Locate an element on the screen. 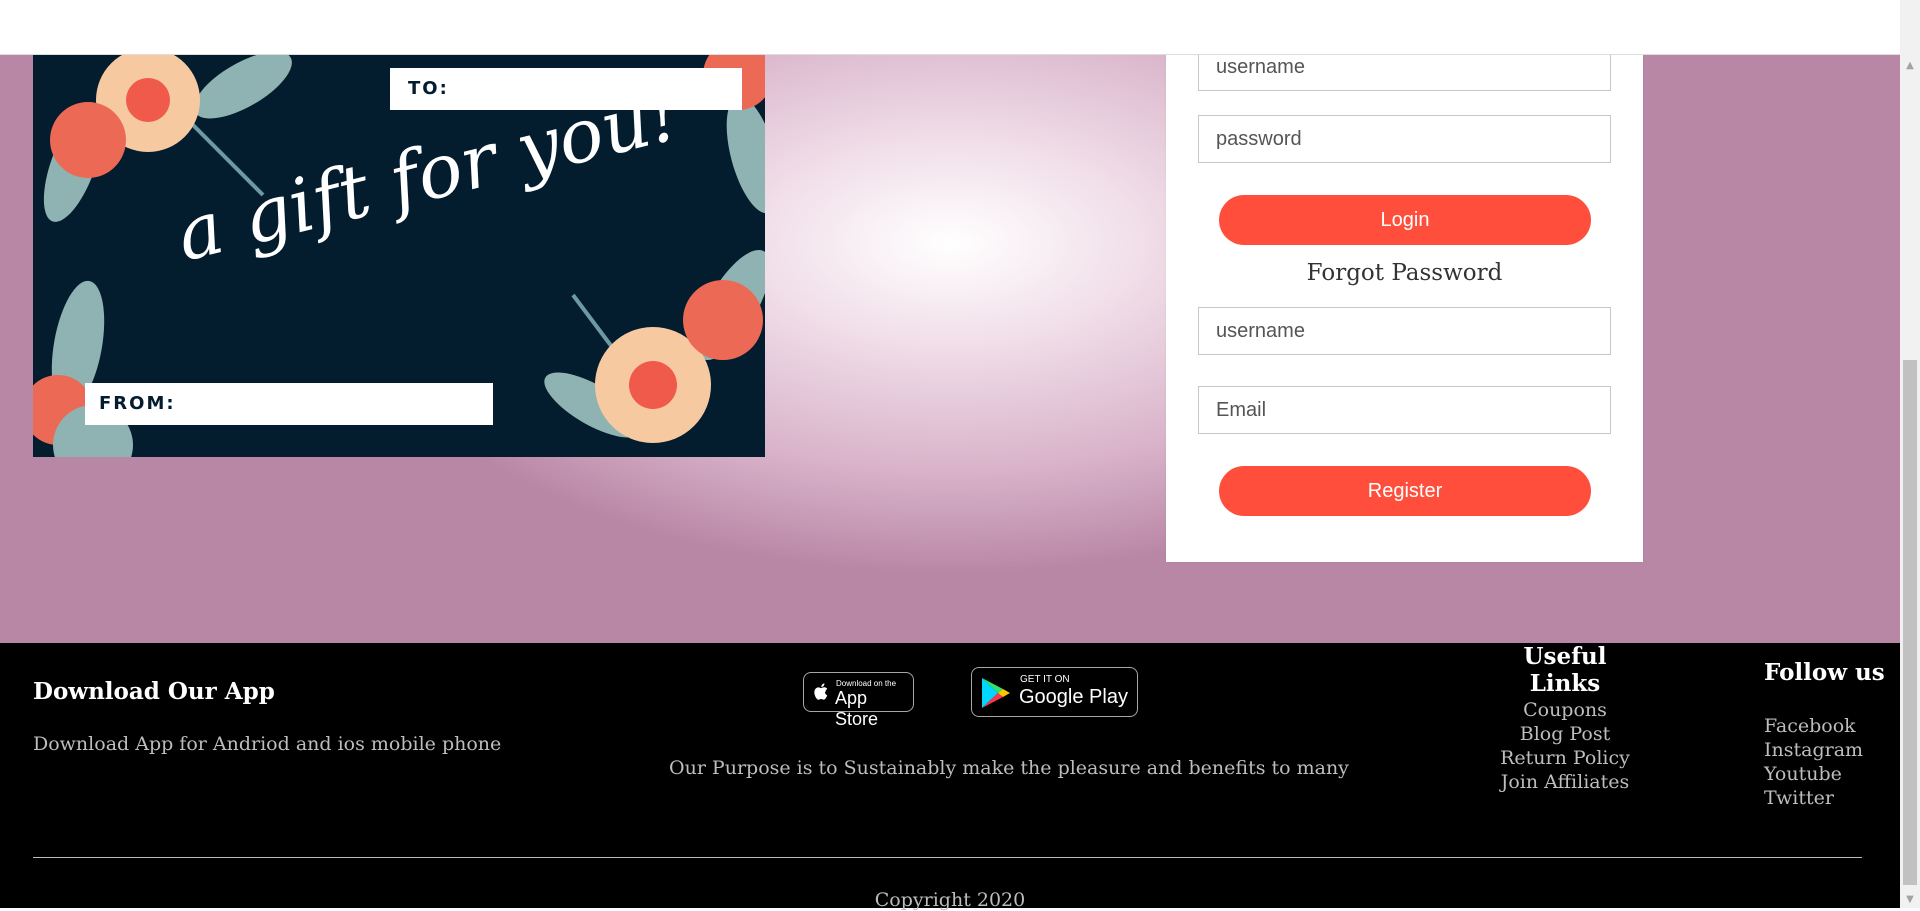 The height and width of the screenshot is (911, 1920). forgot-username-input is located at coordinates (1404, 331).